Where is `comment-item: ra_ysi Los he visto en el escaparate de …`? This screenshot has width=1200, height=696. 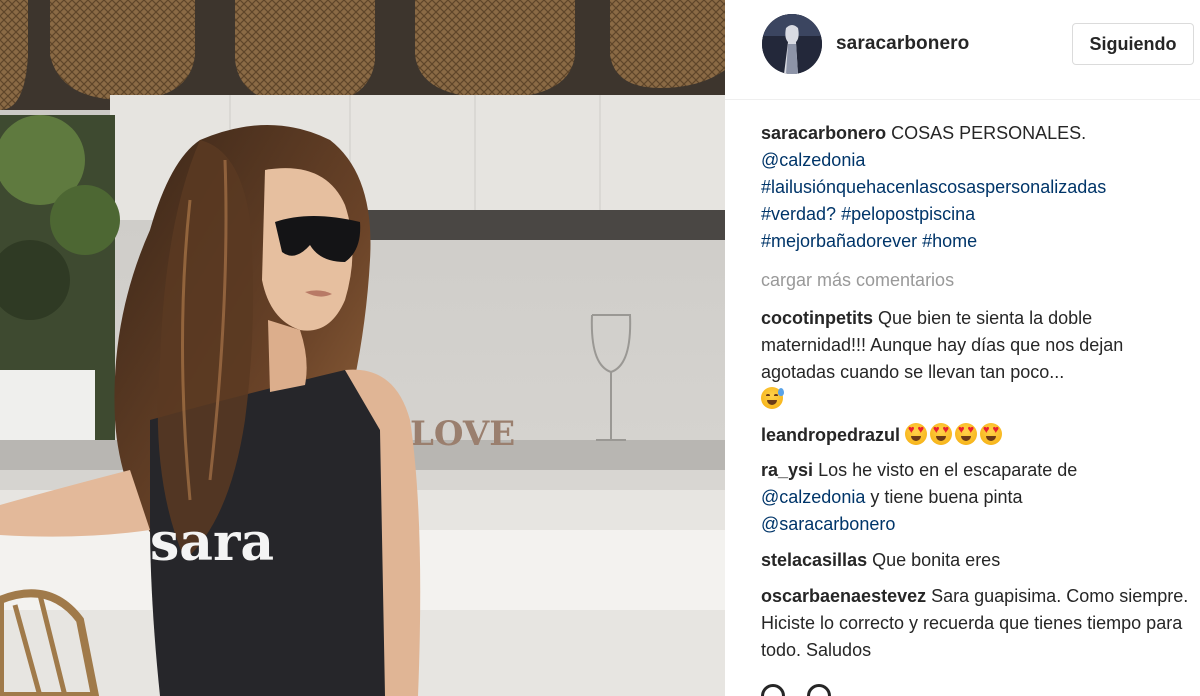
comment-item: ra_ysi Los he visto en el escaparate de … is located at coordinates (977, 497).